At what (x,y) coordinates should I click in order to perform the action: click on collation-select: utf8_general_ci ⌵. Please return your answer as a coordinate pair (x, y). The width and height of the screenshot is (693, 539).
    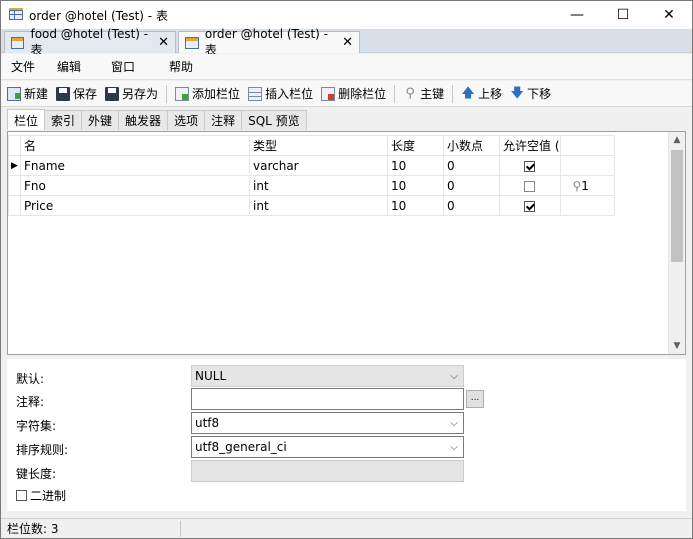
    Looking at the image, I should click on (327, 447).